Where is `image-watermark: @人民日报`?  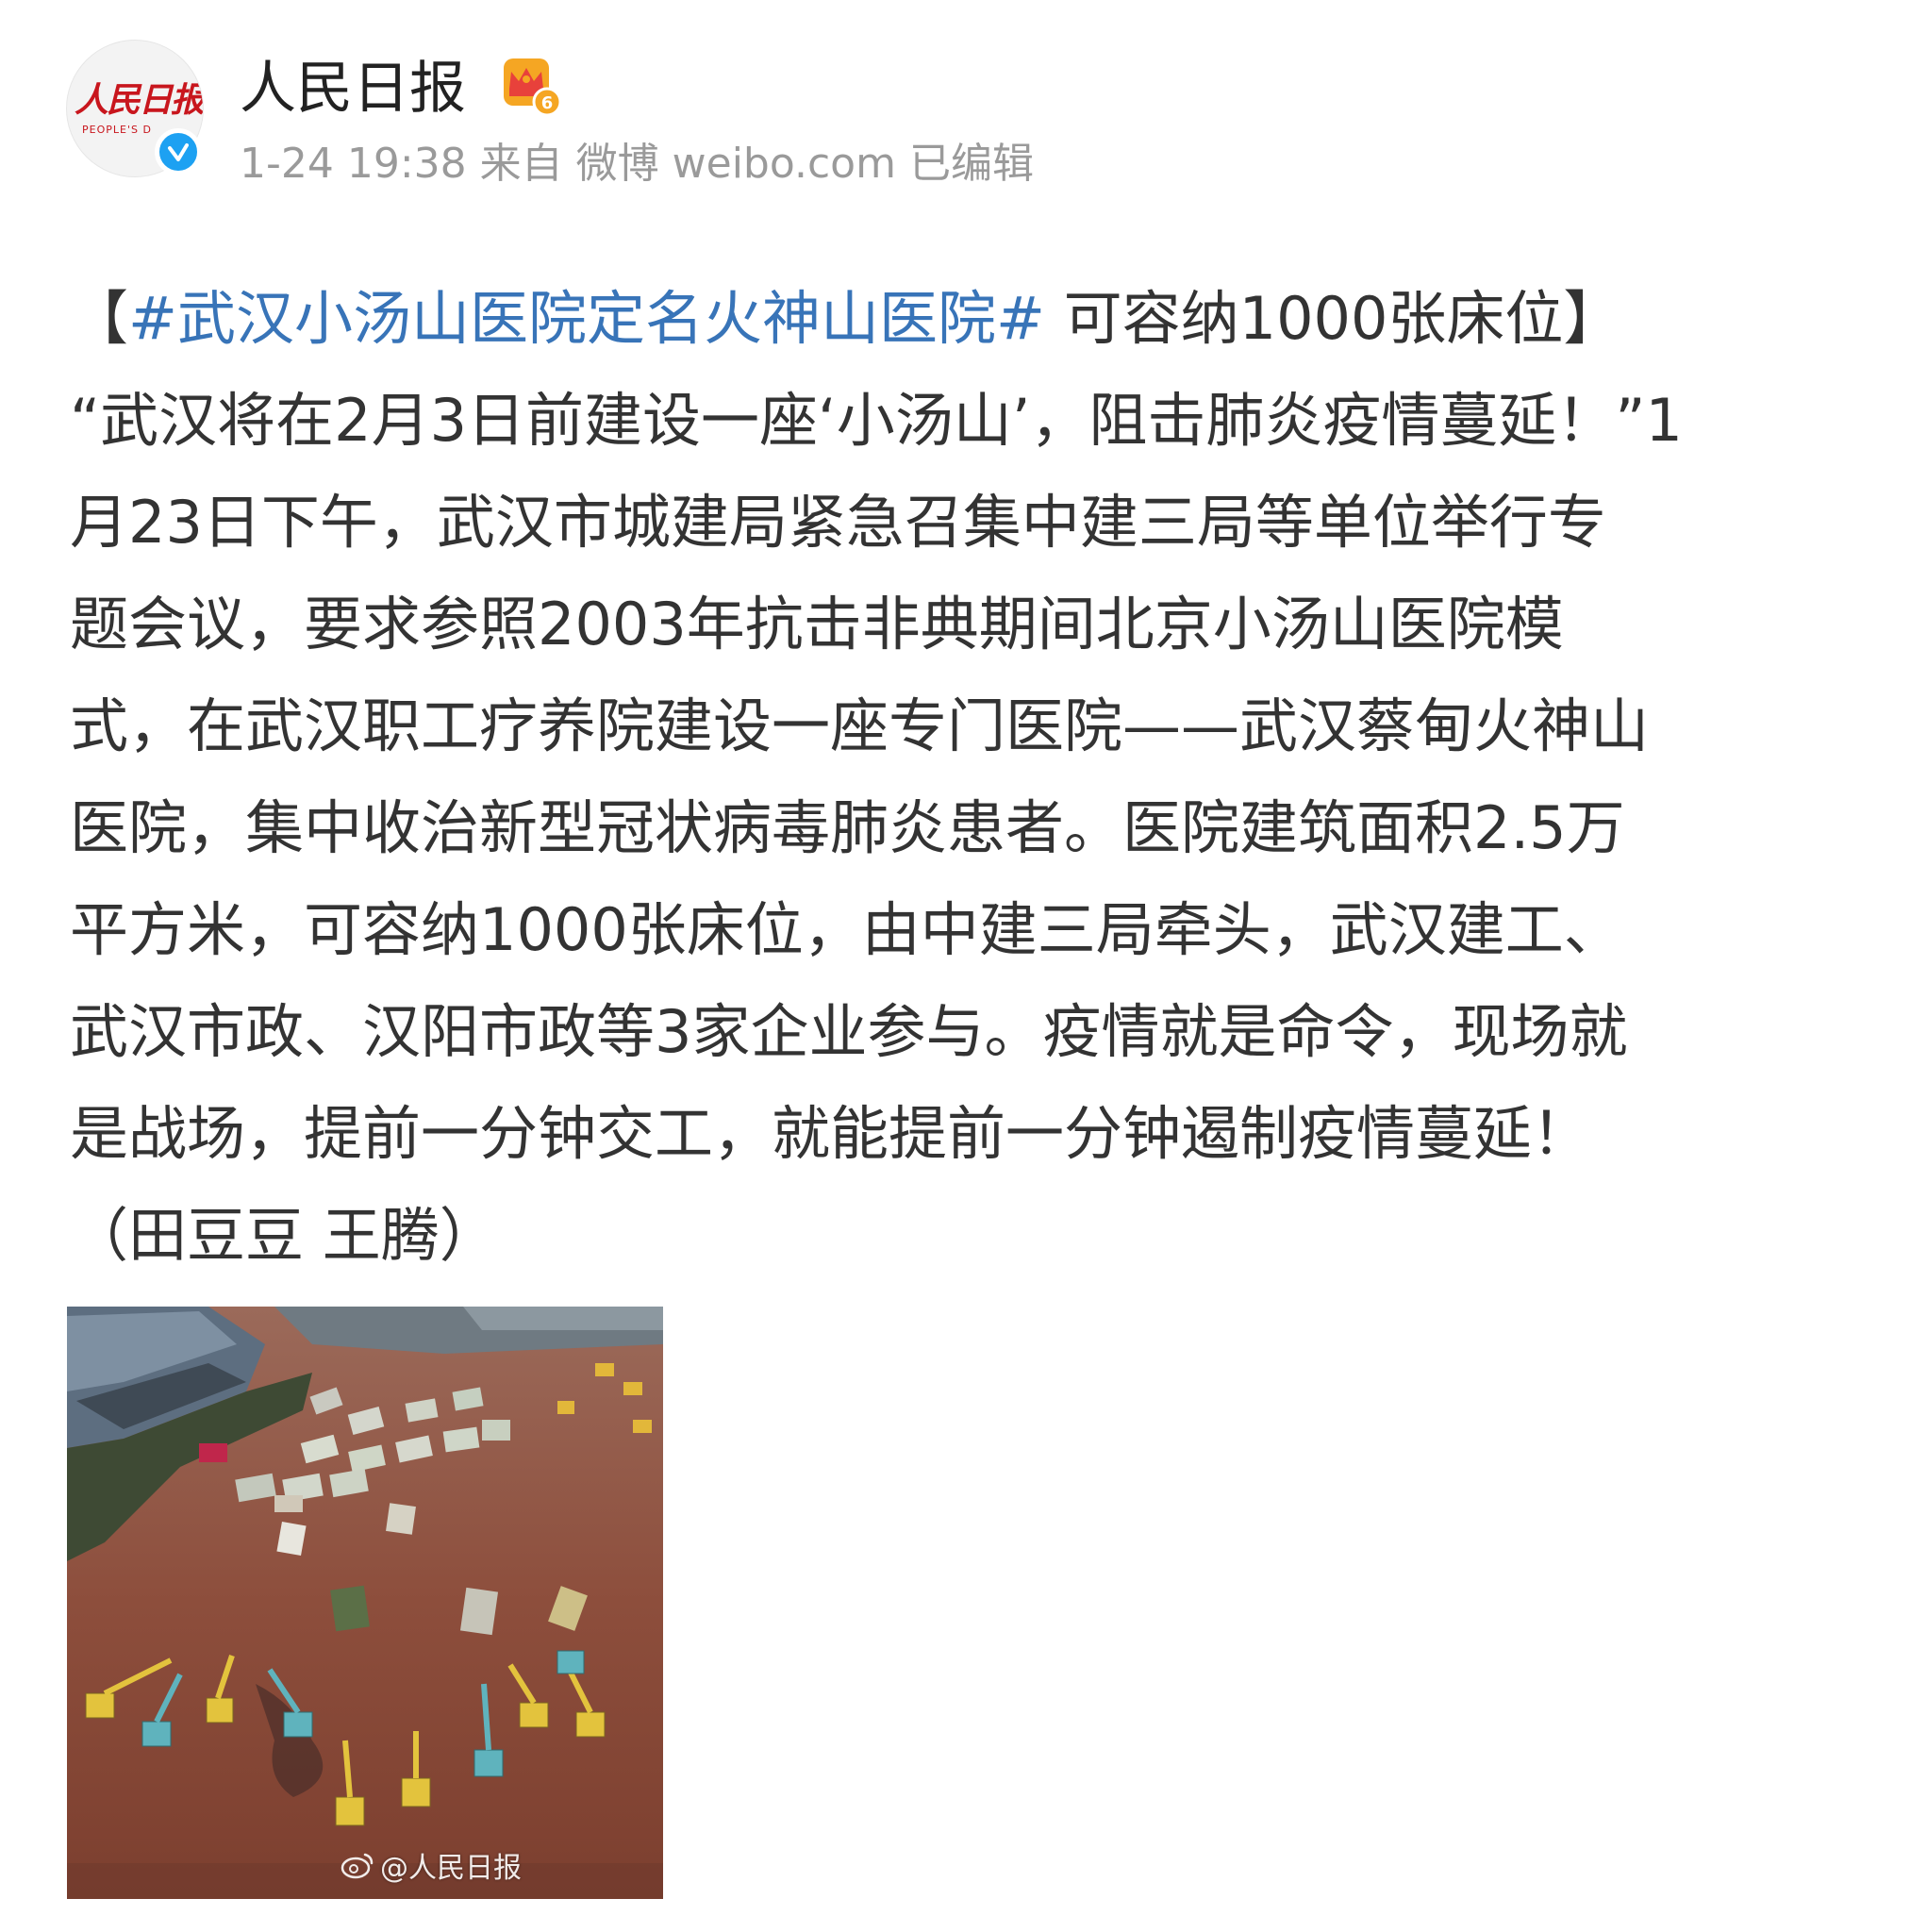 image-watermark: @人民日报 is located at coordinates (431, 1865).